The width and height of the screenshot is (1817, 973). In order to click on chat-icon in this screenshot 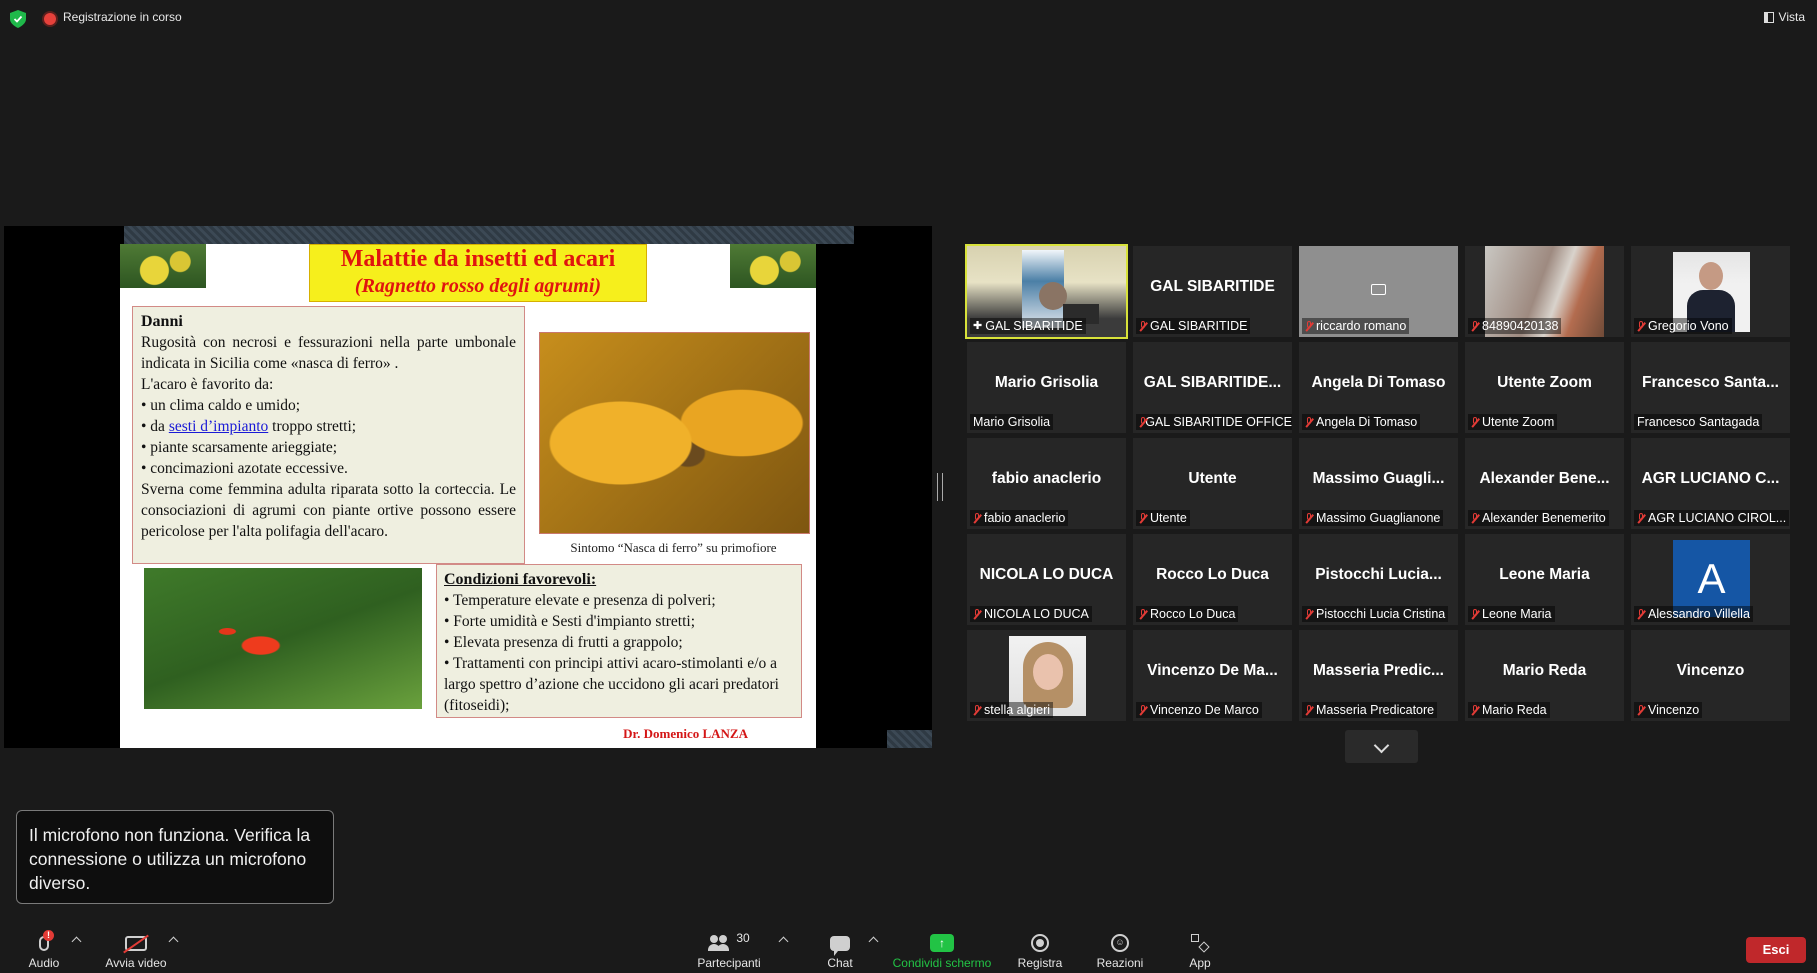, I will do `click(840, 945)`.